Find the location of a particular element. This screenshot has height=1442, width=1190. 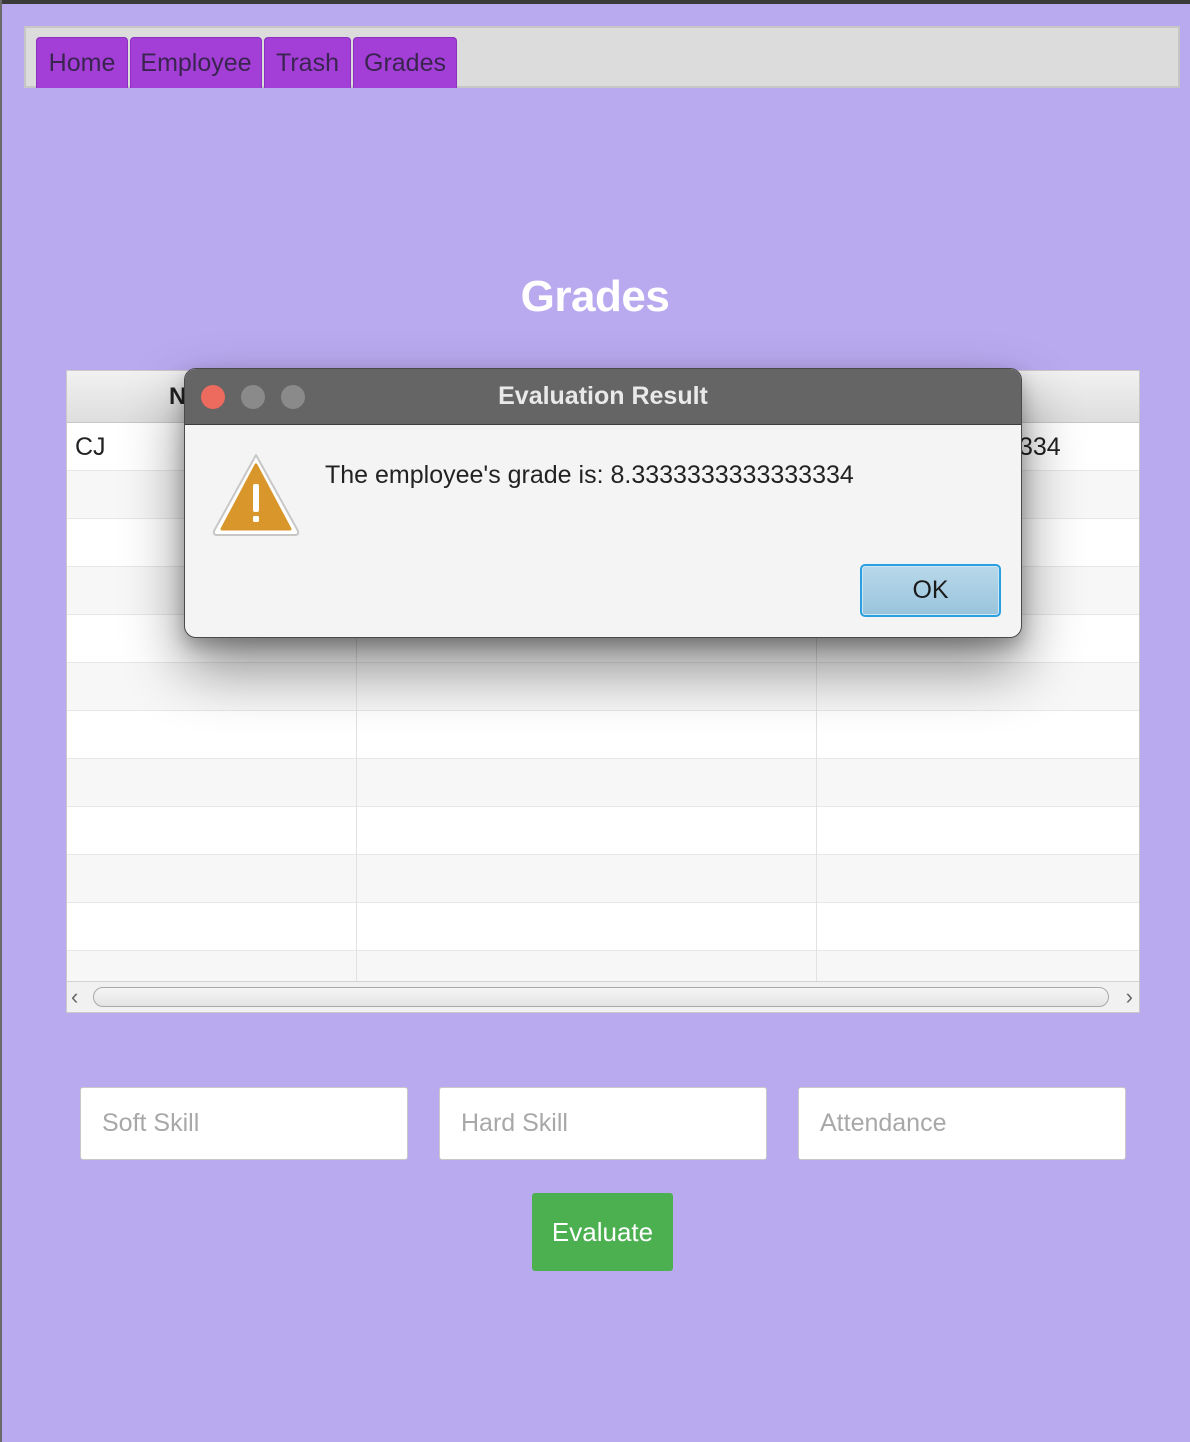

scrollbar-thumb is located at coordinates (601, 997).